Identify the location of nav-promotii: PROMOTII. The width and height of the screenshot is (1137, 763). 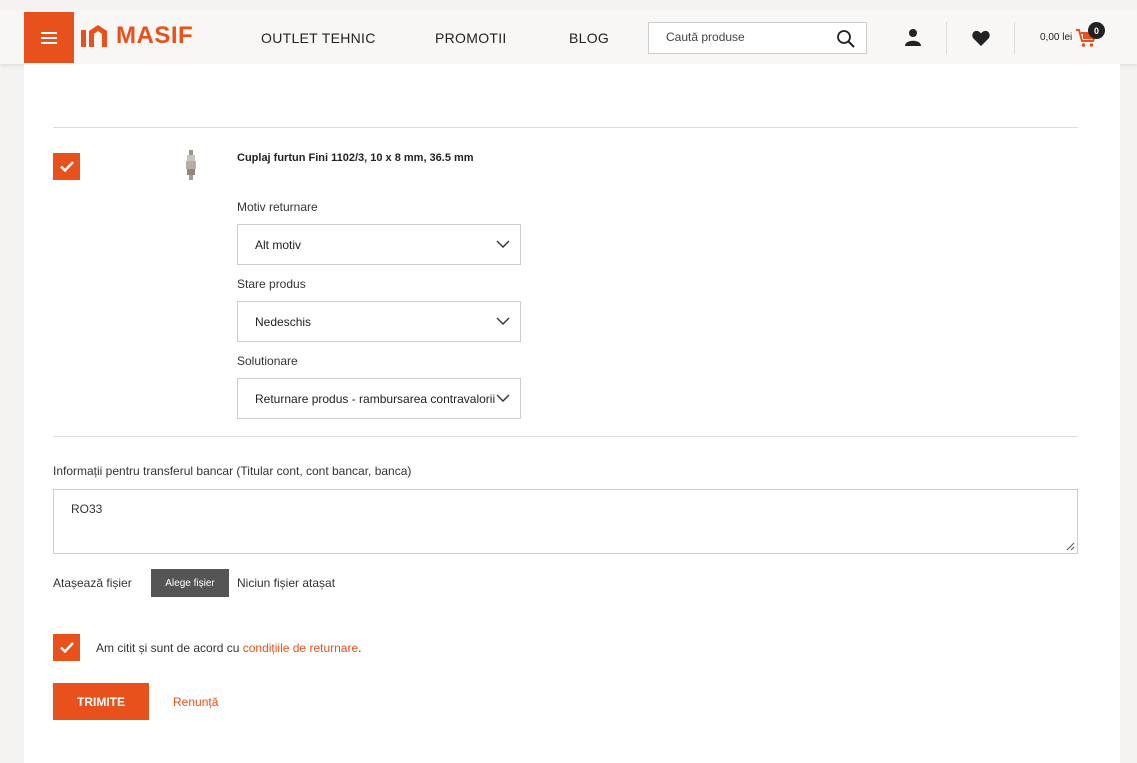
(471, 38).